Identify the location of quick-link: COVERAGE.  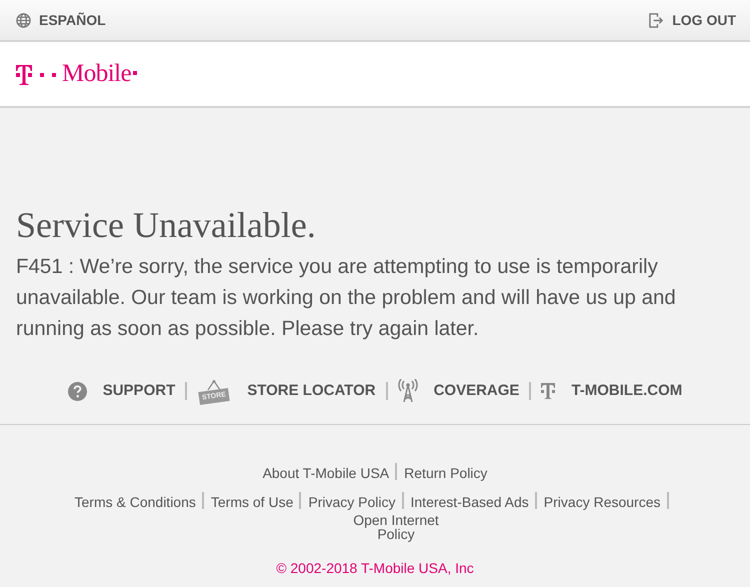
(459, 391).